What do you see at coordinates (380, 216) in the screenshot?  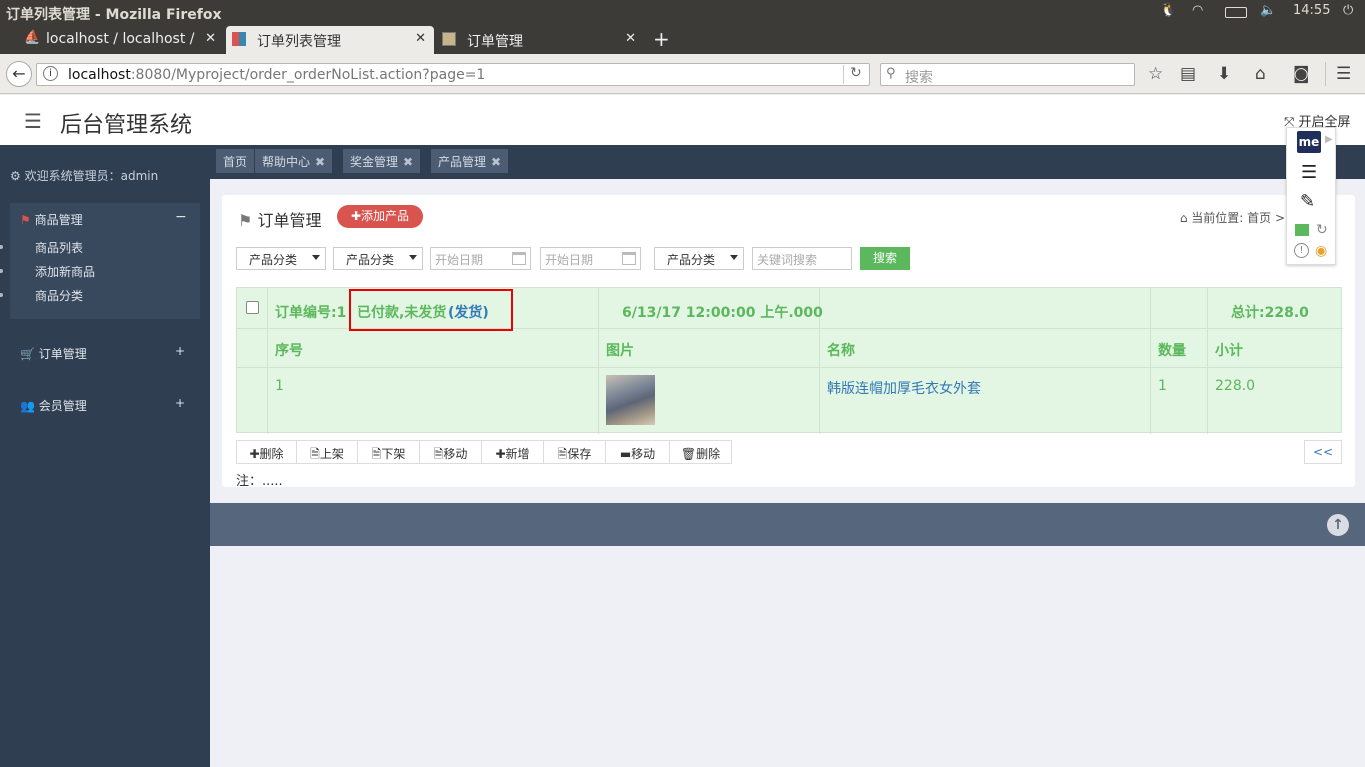 I see `add-product-button: ✚添加产品` at bounding box center [380, 216].